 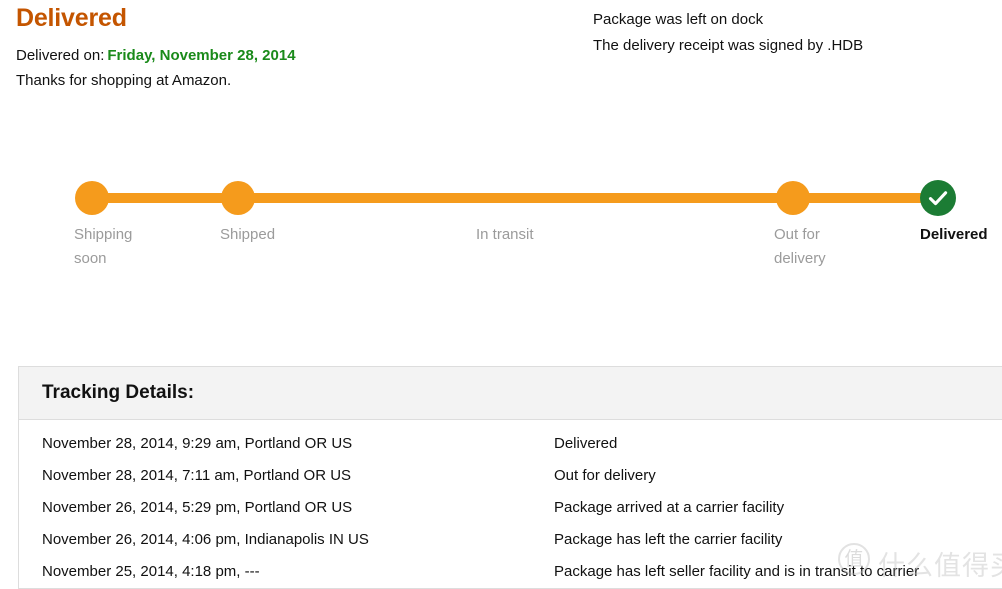 I want to click on check-icon, so click(x=938, y=198).